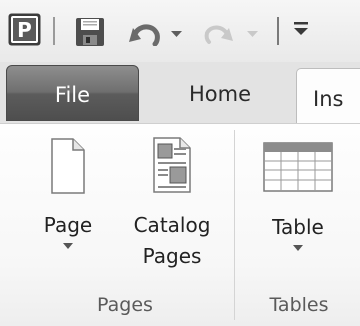  I want to click on page-button: Page, so click(68, 194).